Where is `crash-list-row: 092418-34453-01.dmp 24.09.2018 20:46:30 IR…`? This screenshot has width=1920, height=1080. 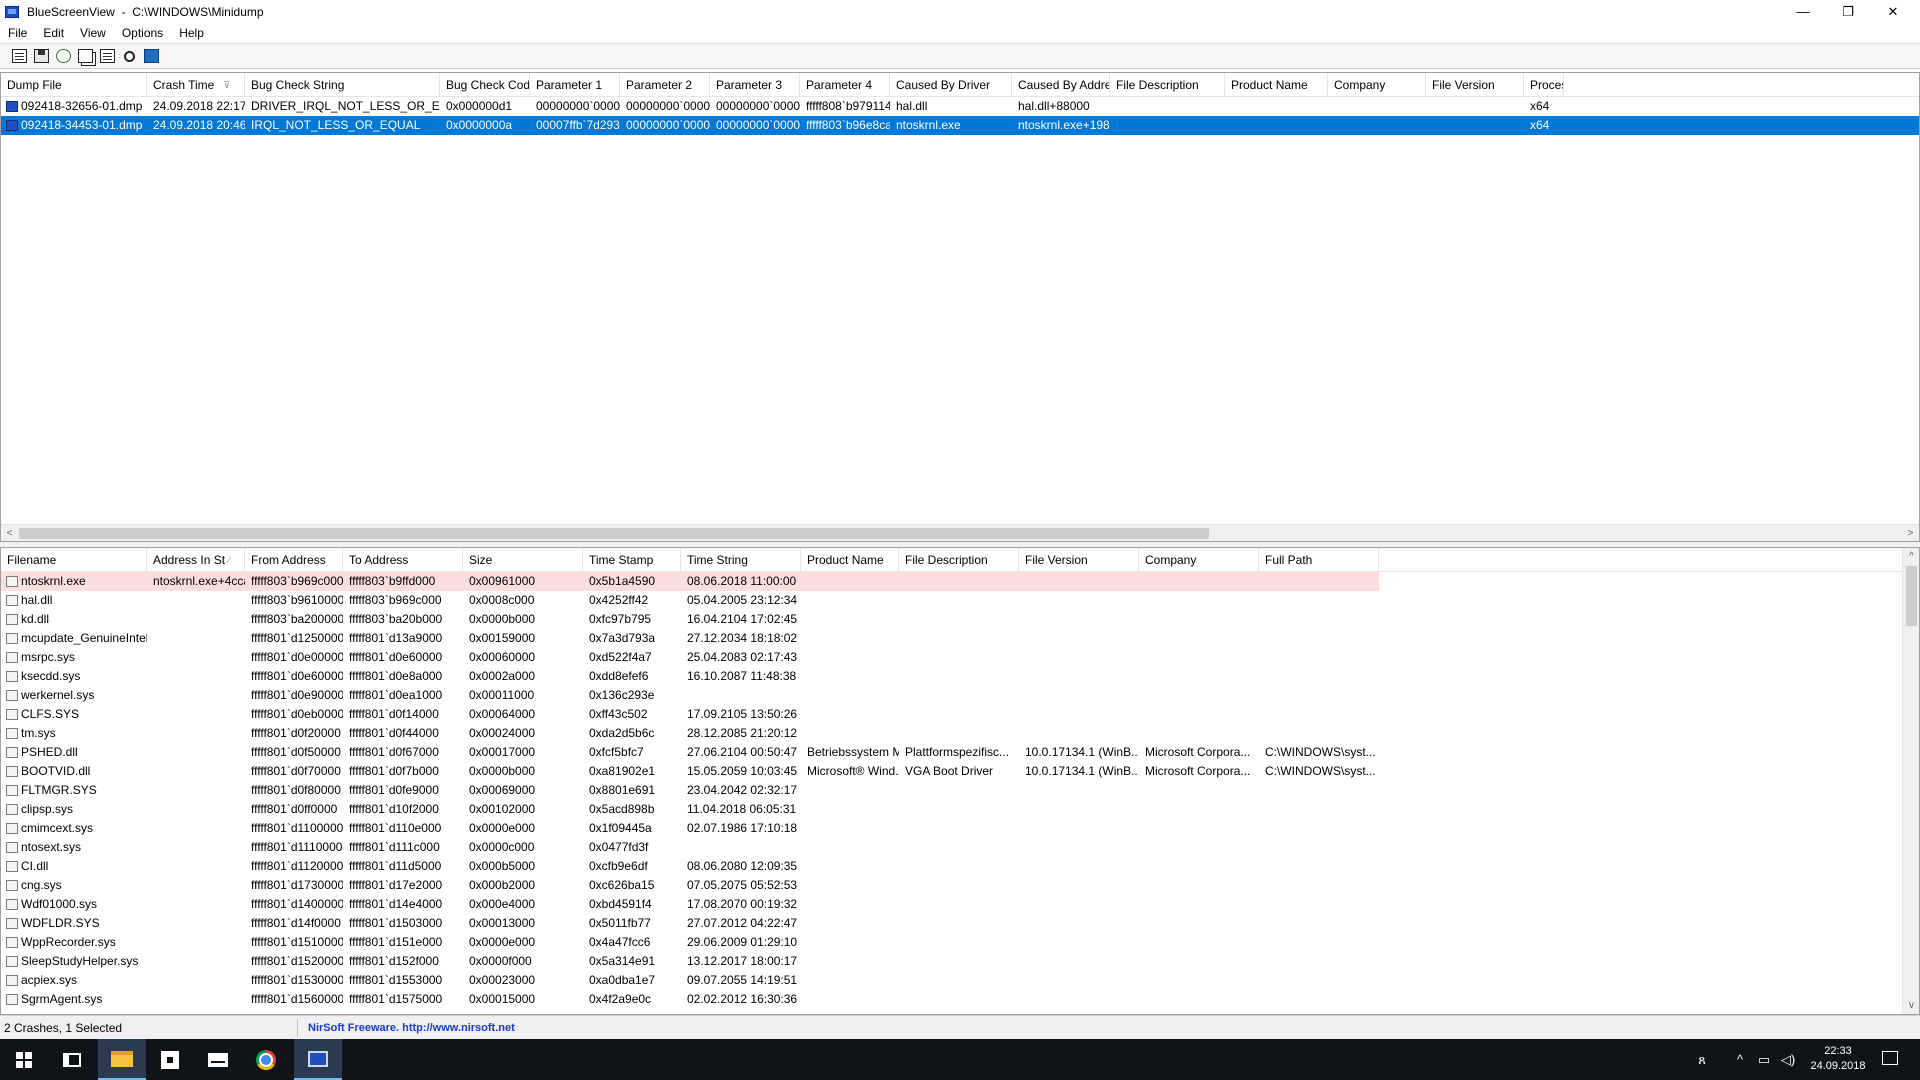
crash-list-row: 092418-34453-01.dmp 24.09.2018 20:46:30 IR… is located at coordinates (960, 125).